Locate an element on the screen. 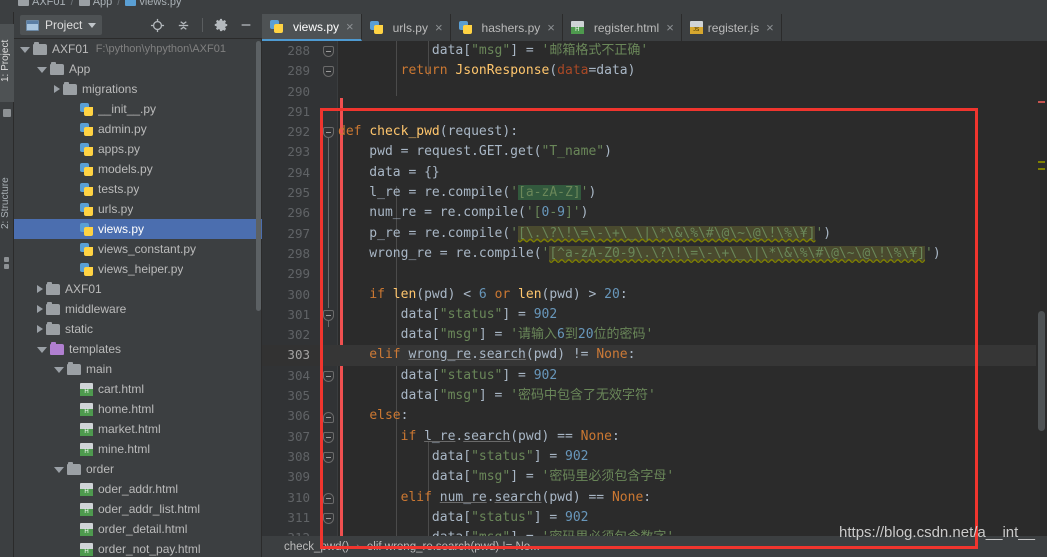  toolbar-divider is located at coordinates (202, 25).